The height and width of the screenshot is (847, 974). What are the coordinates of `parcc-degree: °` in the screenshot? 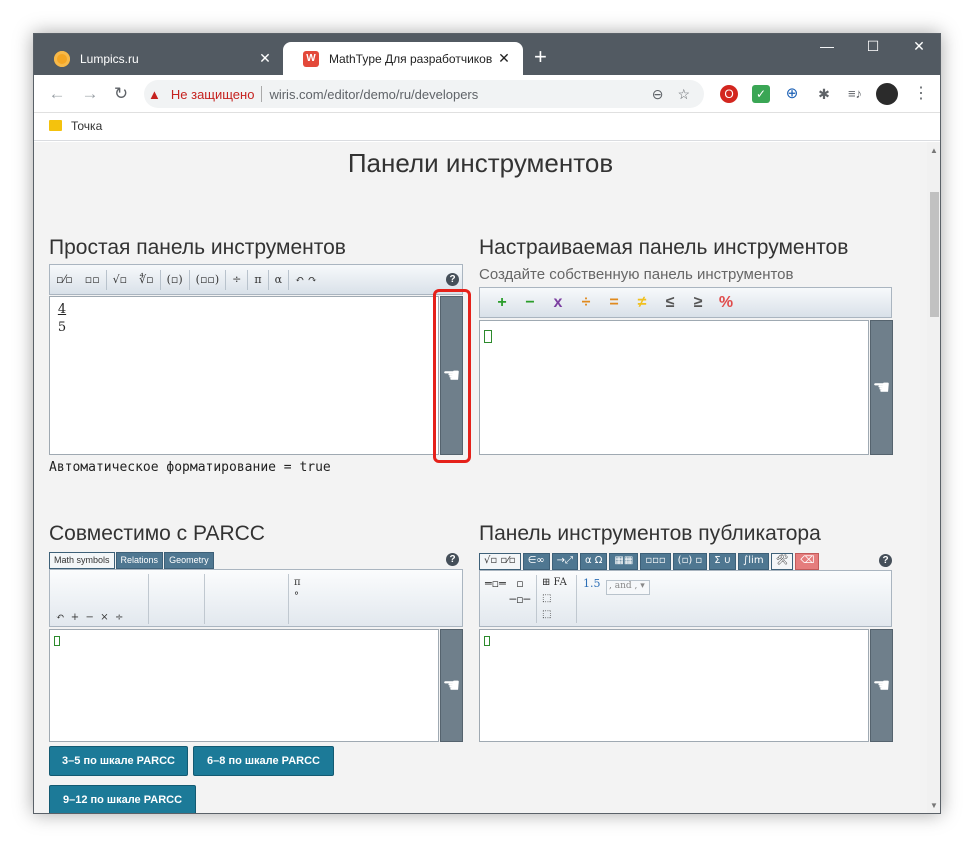 It's located at (297, 597).